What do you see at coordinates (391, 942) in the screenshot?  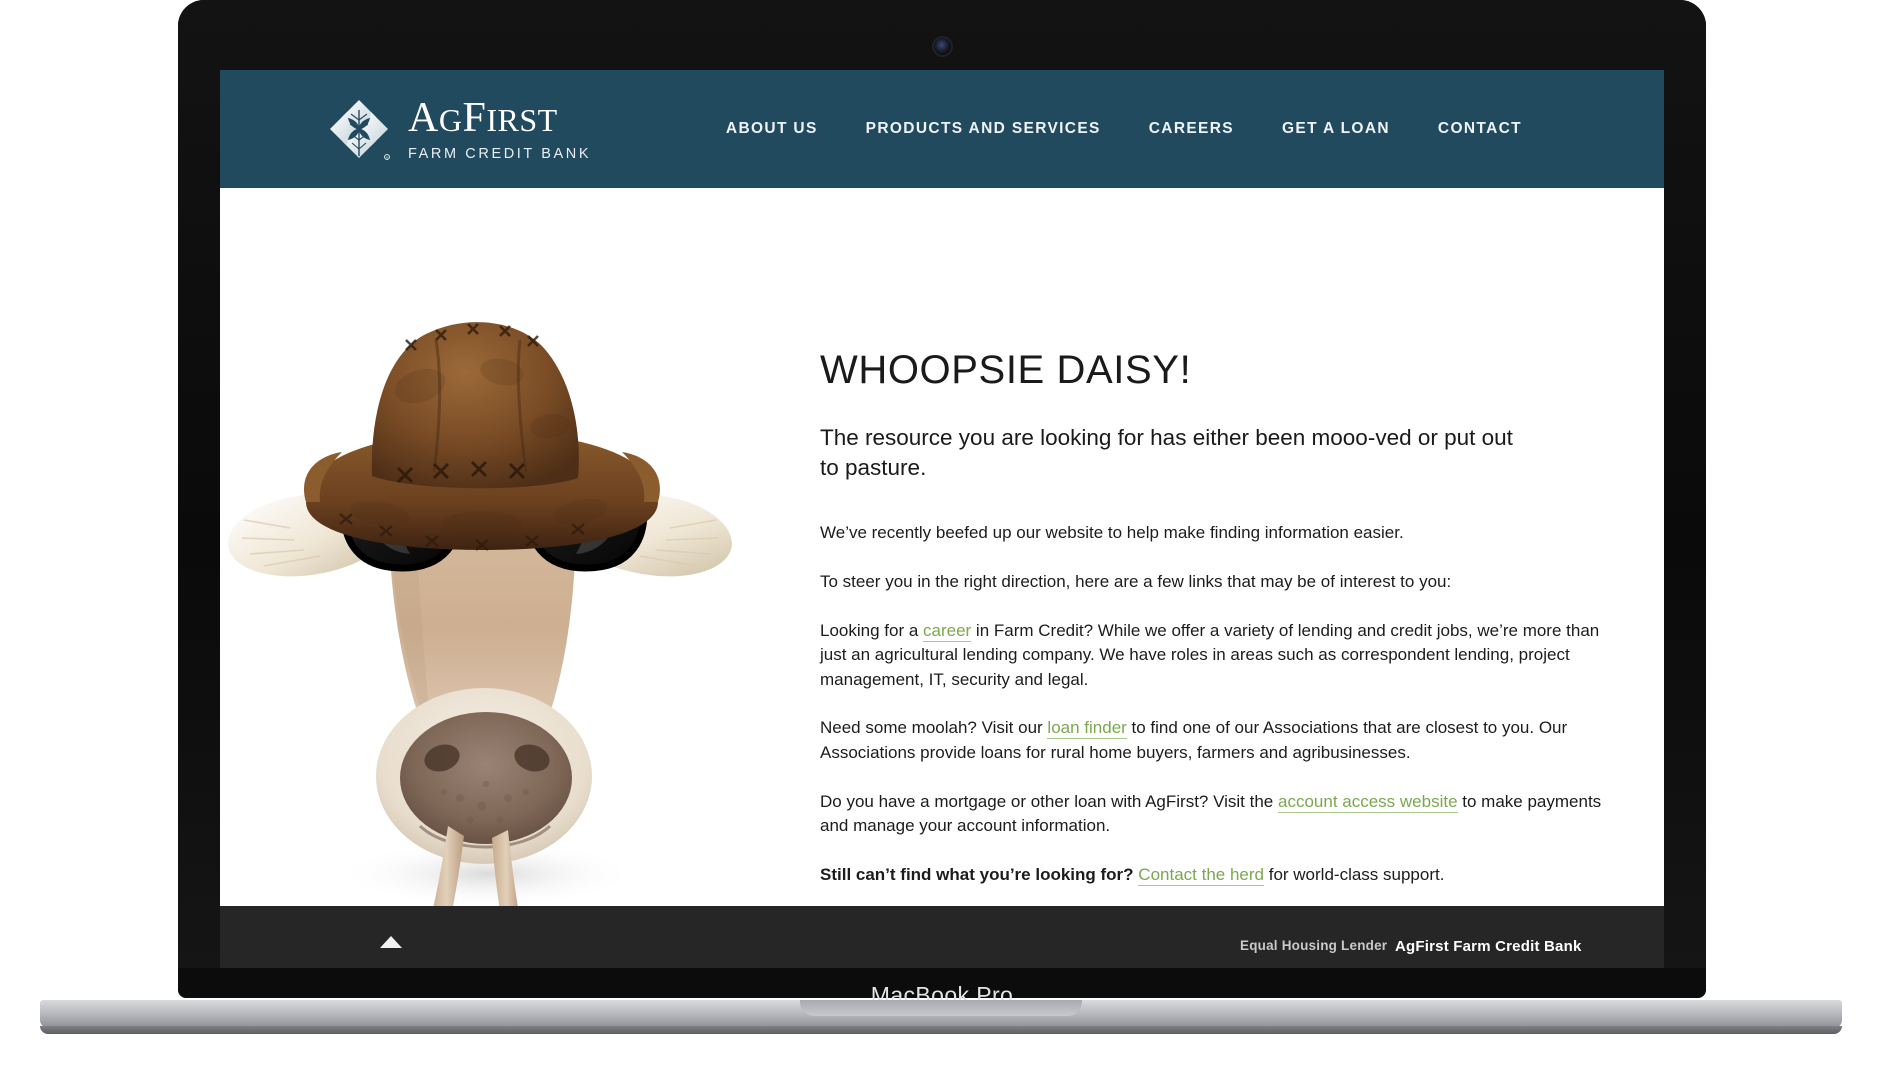 I see `scroll-to-top-arrow-icon` at bounding box center [391, 942].